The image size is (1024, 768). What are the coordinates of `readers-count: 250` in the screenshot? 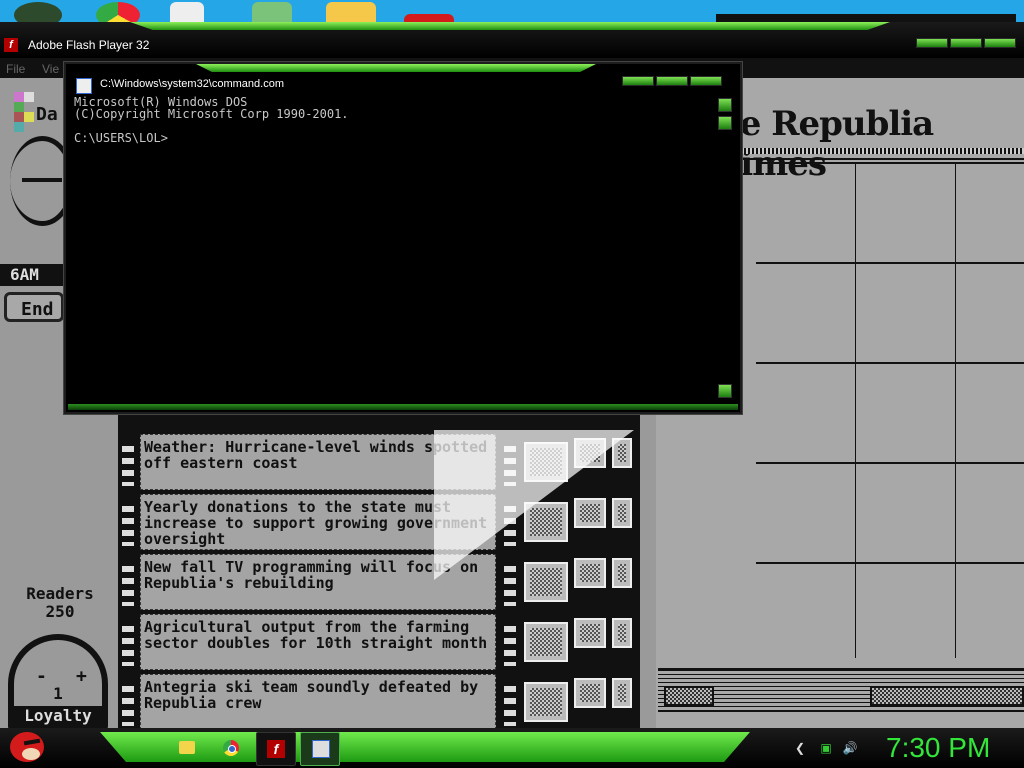 It's located at (60, 611).